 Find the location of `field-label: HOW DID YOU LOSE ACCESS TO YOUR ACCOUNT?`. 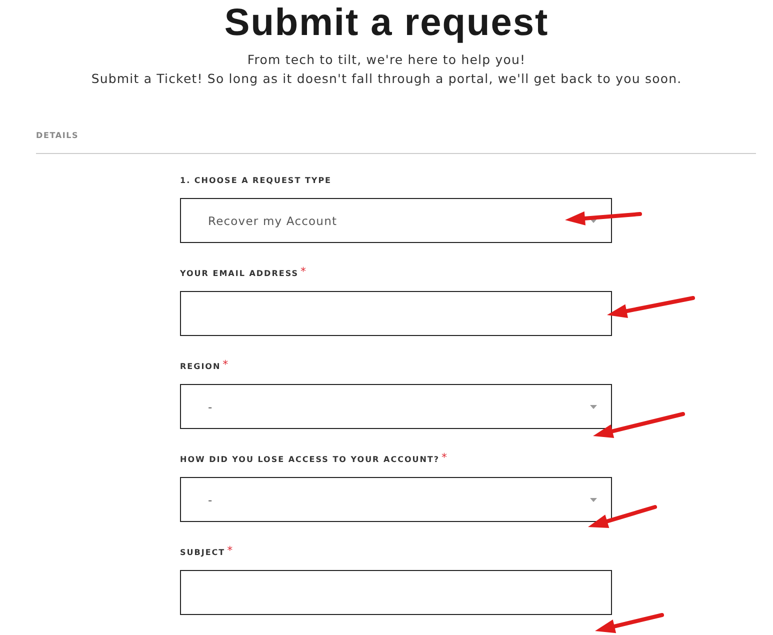

field-label: HOW DID YOU LOSE ACCESS TO YOUR ACCOUNT? is located at coordinates (310, 460).